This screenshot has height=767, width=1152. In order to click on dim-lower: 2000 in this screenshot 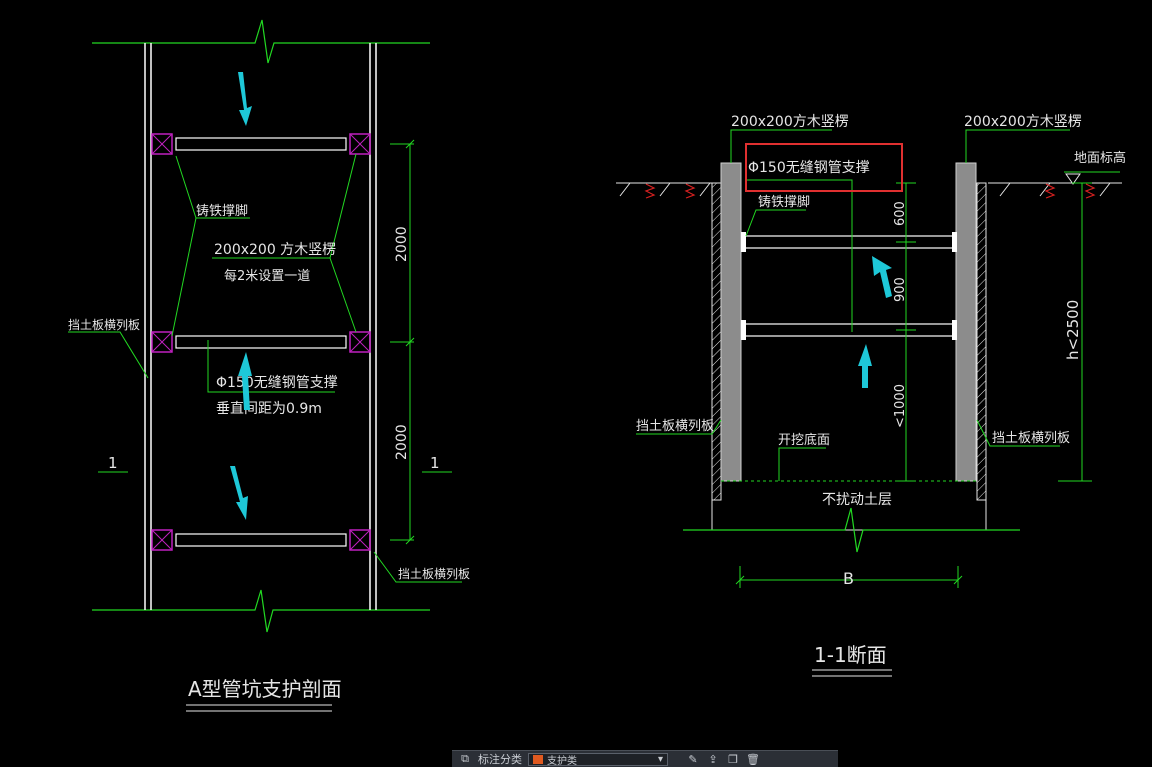, I will do `click(402, 442)`.